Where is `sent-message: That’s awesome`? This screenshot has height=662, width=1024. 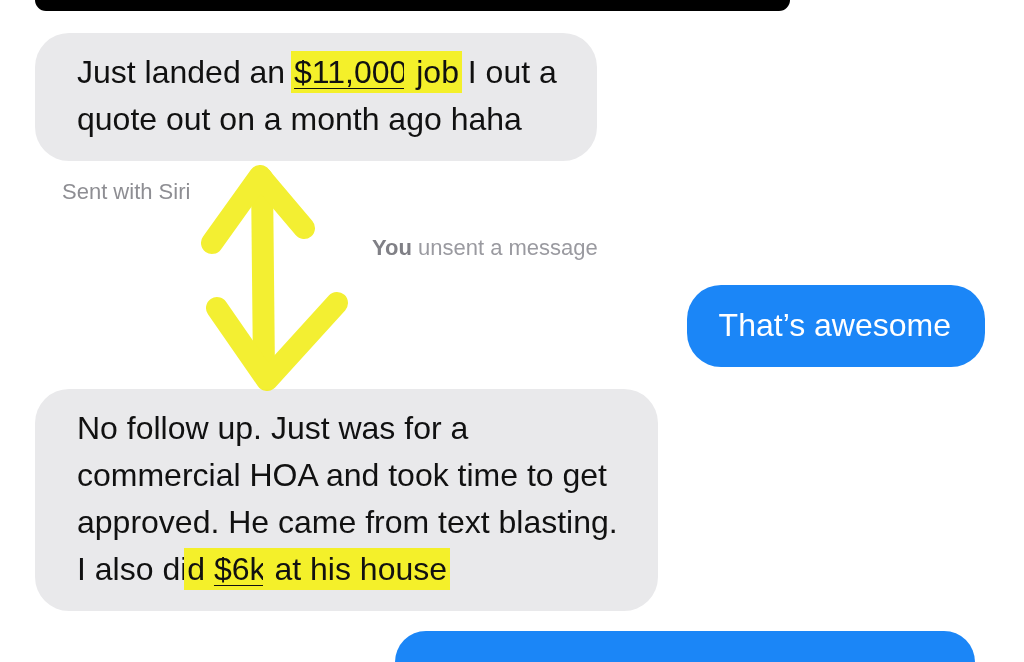 sent-message: That’s awesome is located at coordinates (835, 325).